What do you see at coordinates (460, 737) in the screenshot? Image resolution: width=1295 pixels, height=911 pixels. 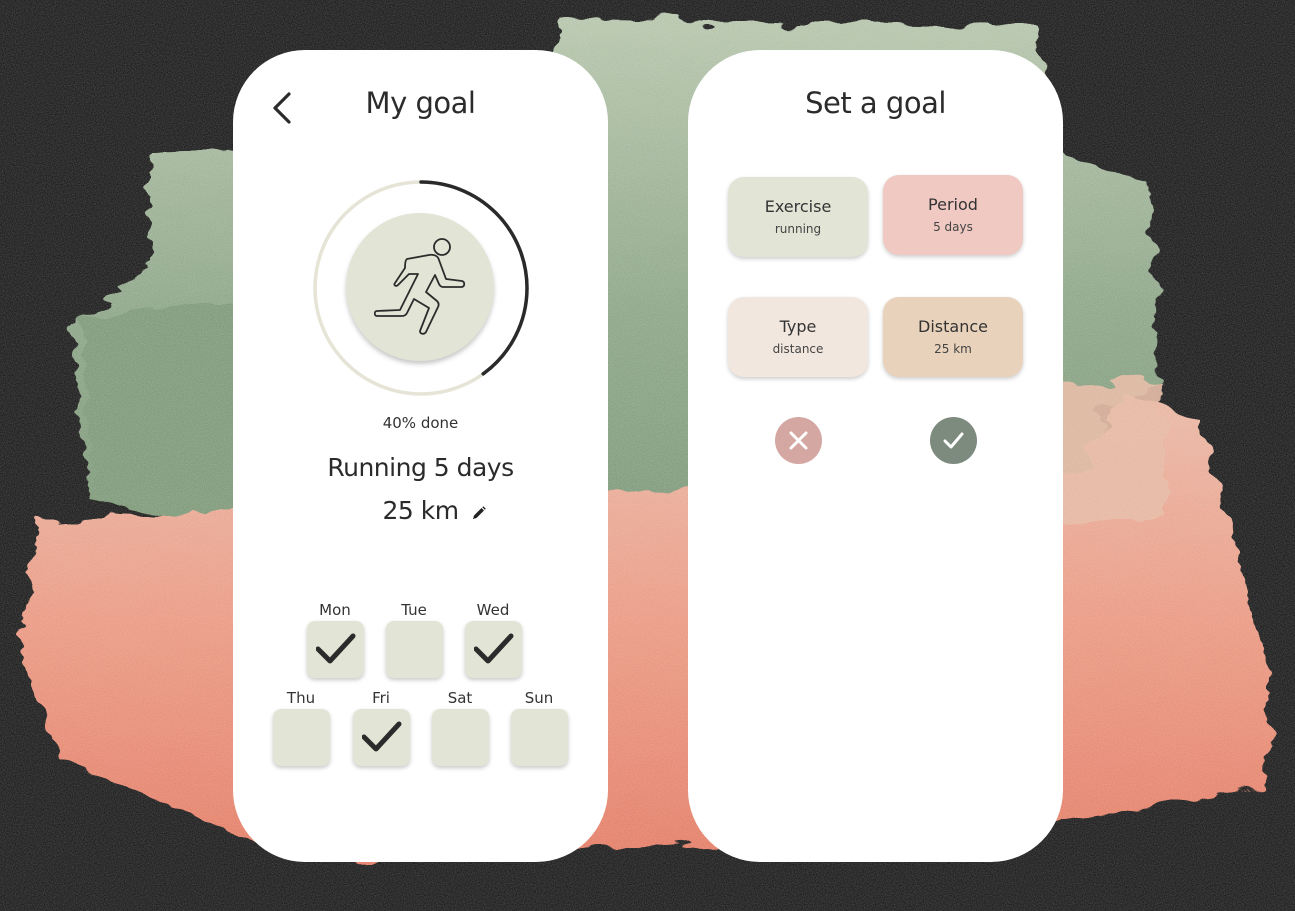 I see `day-checkbox-sat` at bounding box center [460, 737].